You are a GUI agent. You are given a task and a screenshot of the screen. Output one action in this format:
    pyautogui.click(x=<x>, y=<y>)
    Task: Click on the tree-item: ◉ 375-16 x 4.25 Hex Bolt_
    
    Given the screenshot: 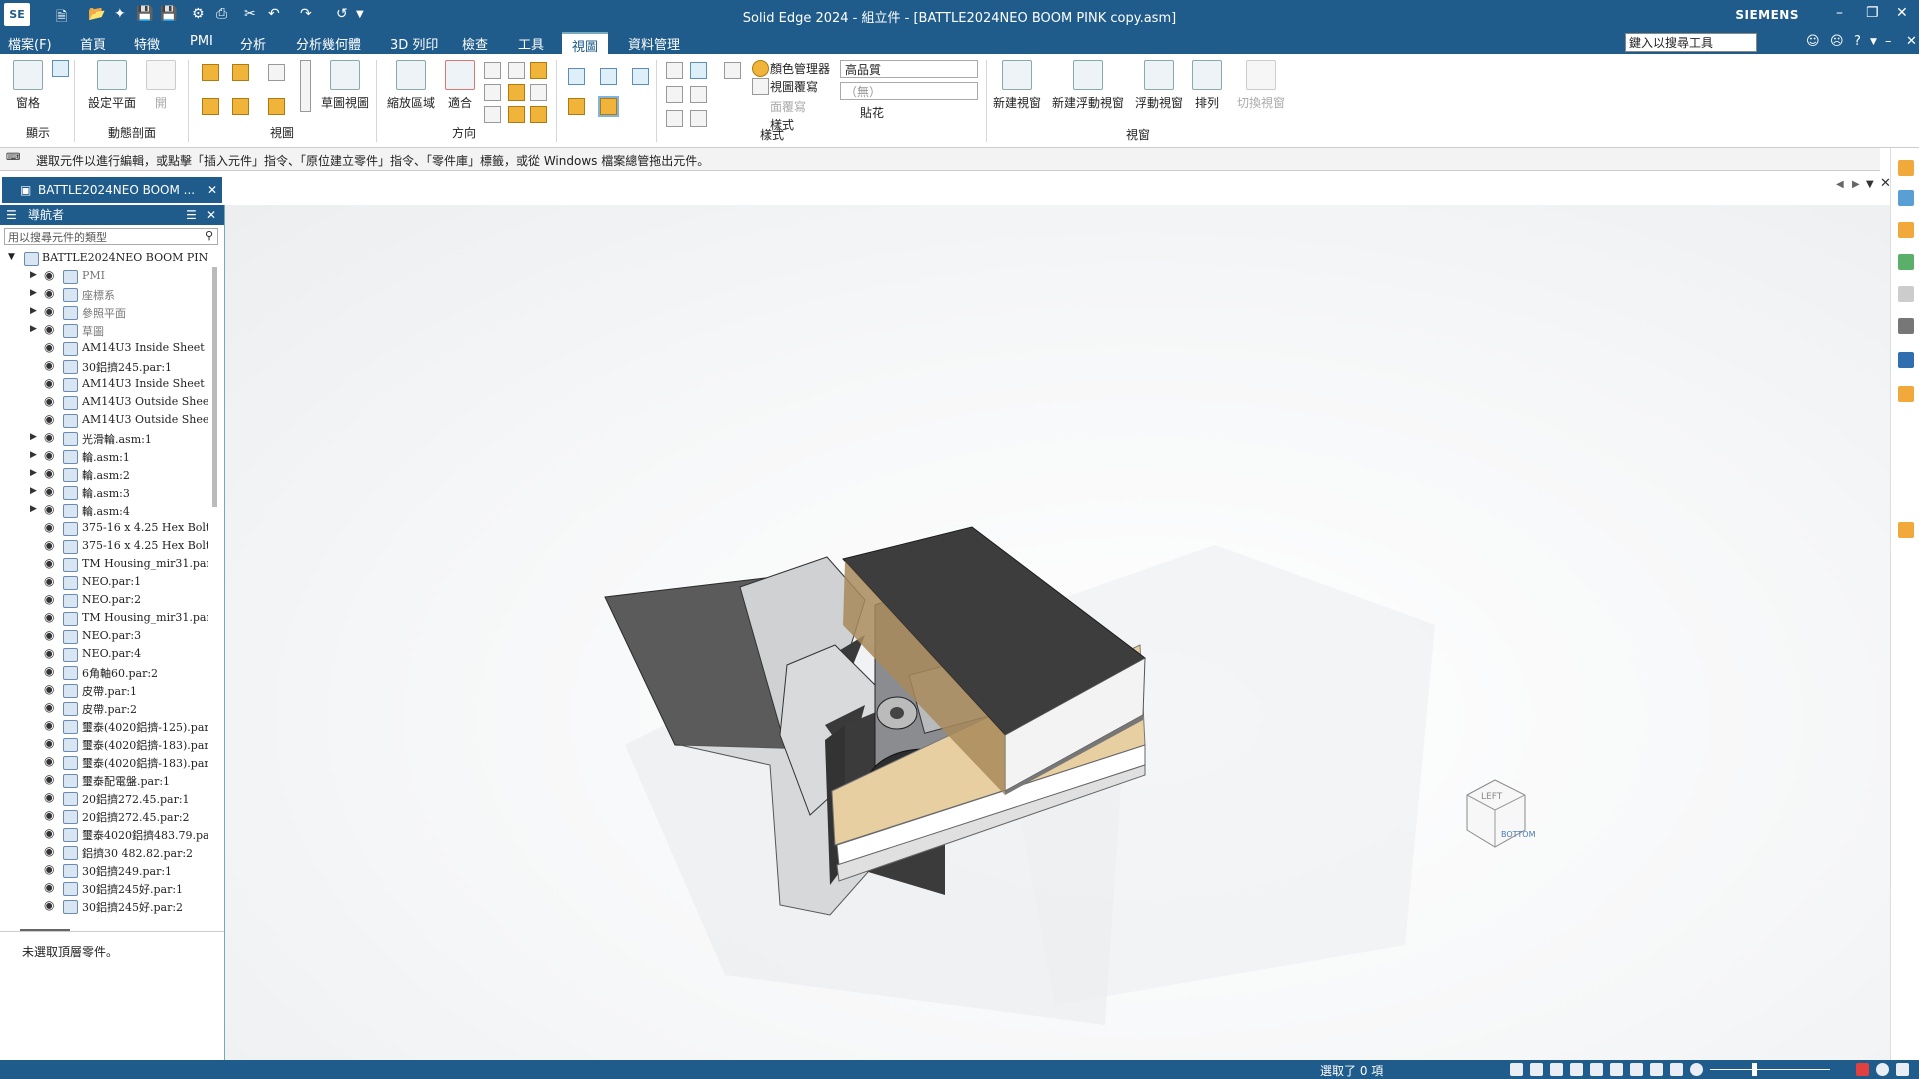 What is the action you would take?
    pyautogui.click(x=105, y=528)
    